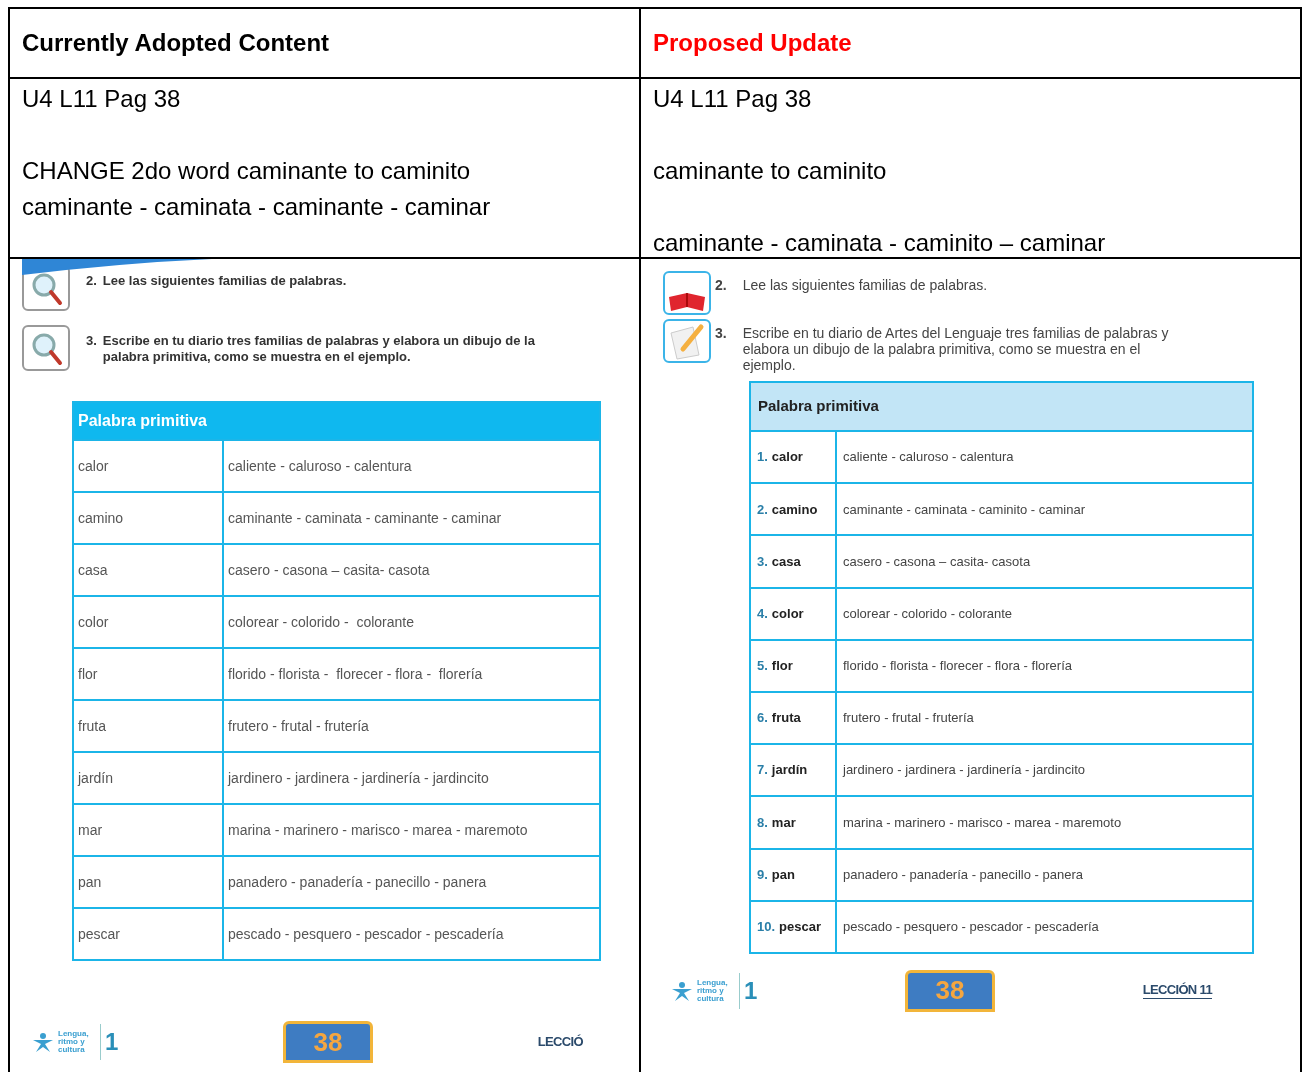 Image resolution: width=1302 pixels, height=1072 pixels. I want to click on table-cell: camino, so click(149, 518).